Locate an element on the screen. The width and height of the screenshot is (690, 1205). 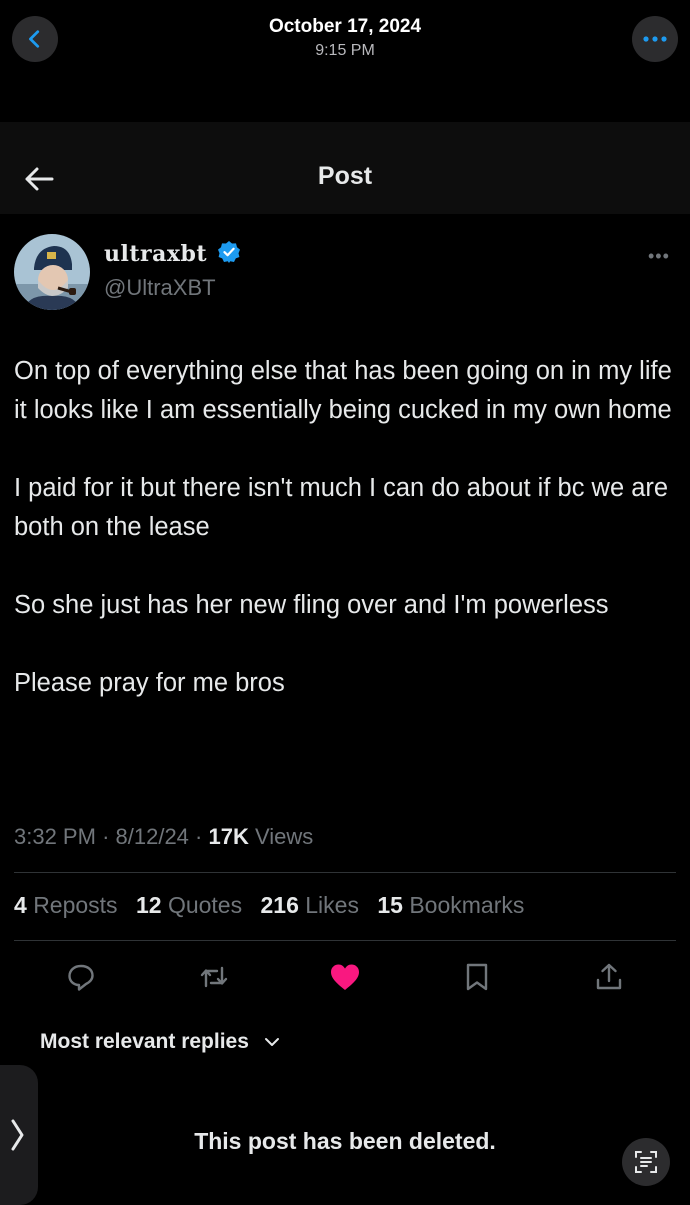
likes-count: 216 is located at coordinates (279, 905).